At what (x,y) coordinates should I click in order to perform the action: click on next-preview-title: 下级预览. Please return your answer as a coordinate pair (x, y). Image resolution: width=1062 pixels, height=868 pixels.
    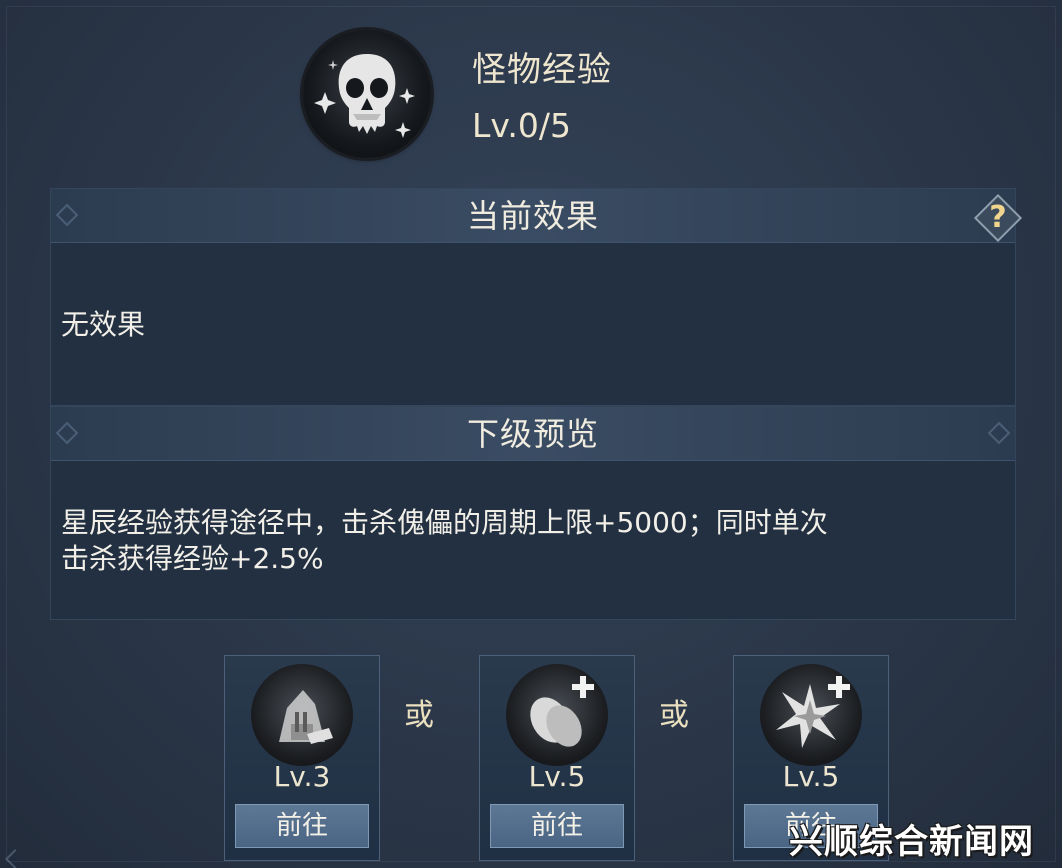
    Looking at the image, I should click on (532, 434).